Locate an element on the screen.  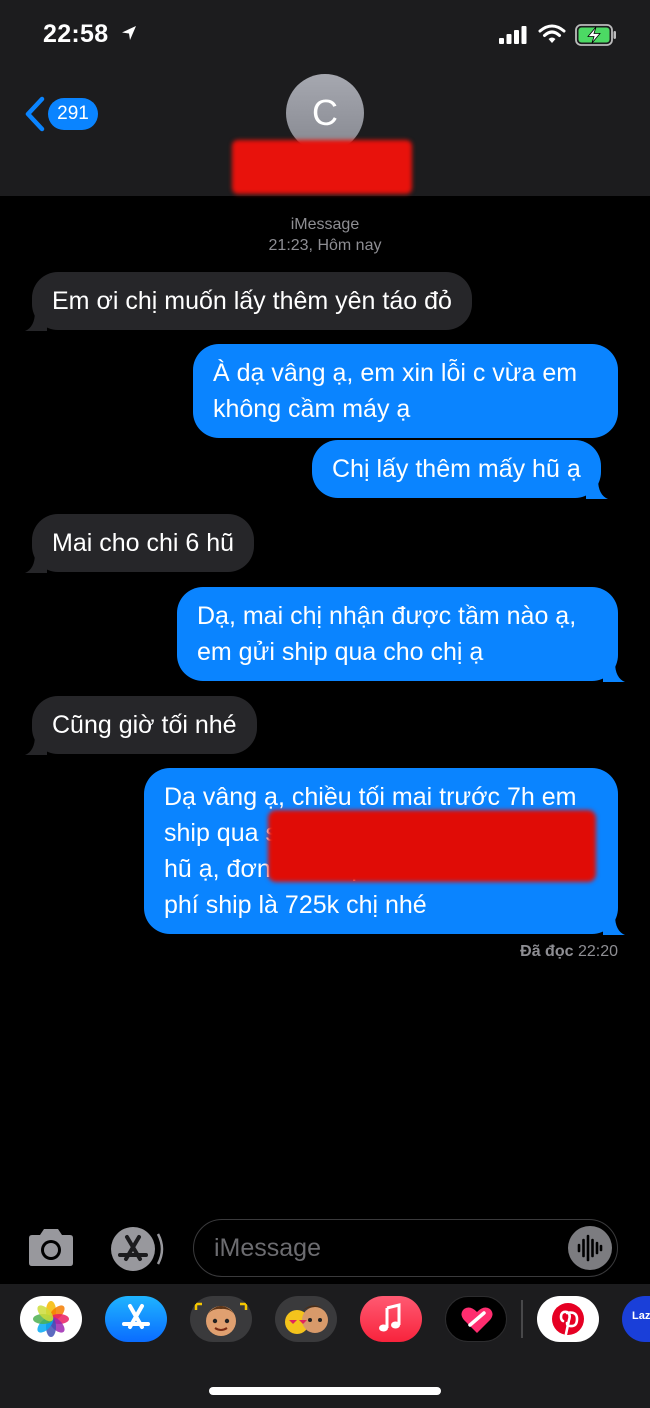
lazada-icon: Laz is located at coordinates (636, 1319).